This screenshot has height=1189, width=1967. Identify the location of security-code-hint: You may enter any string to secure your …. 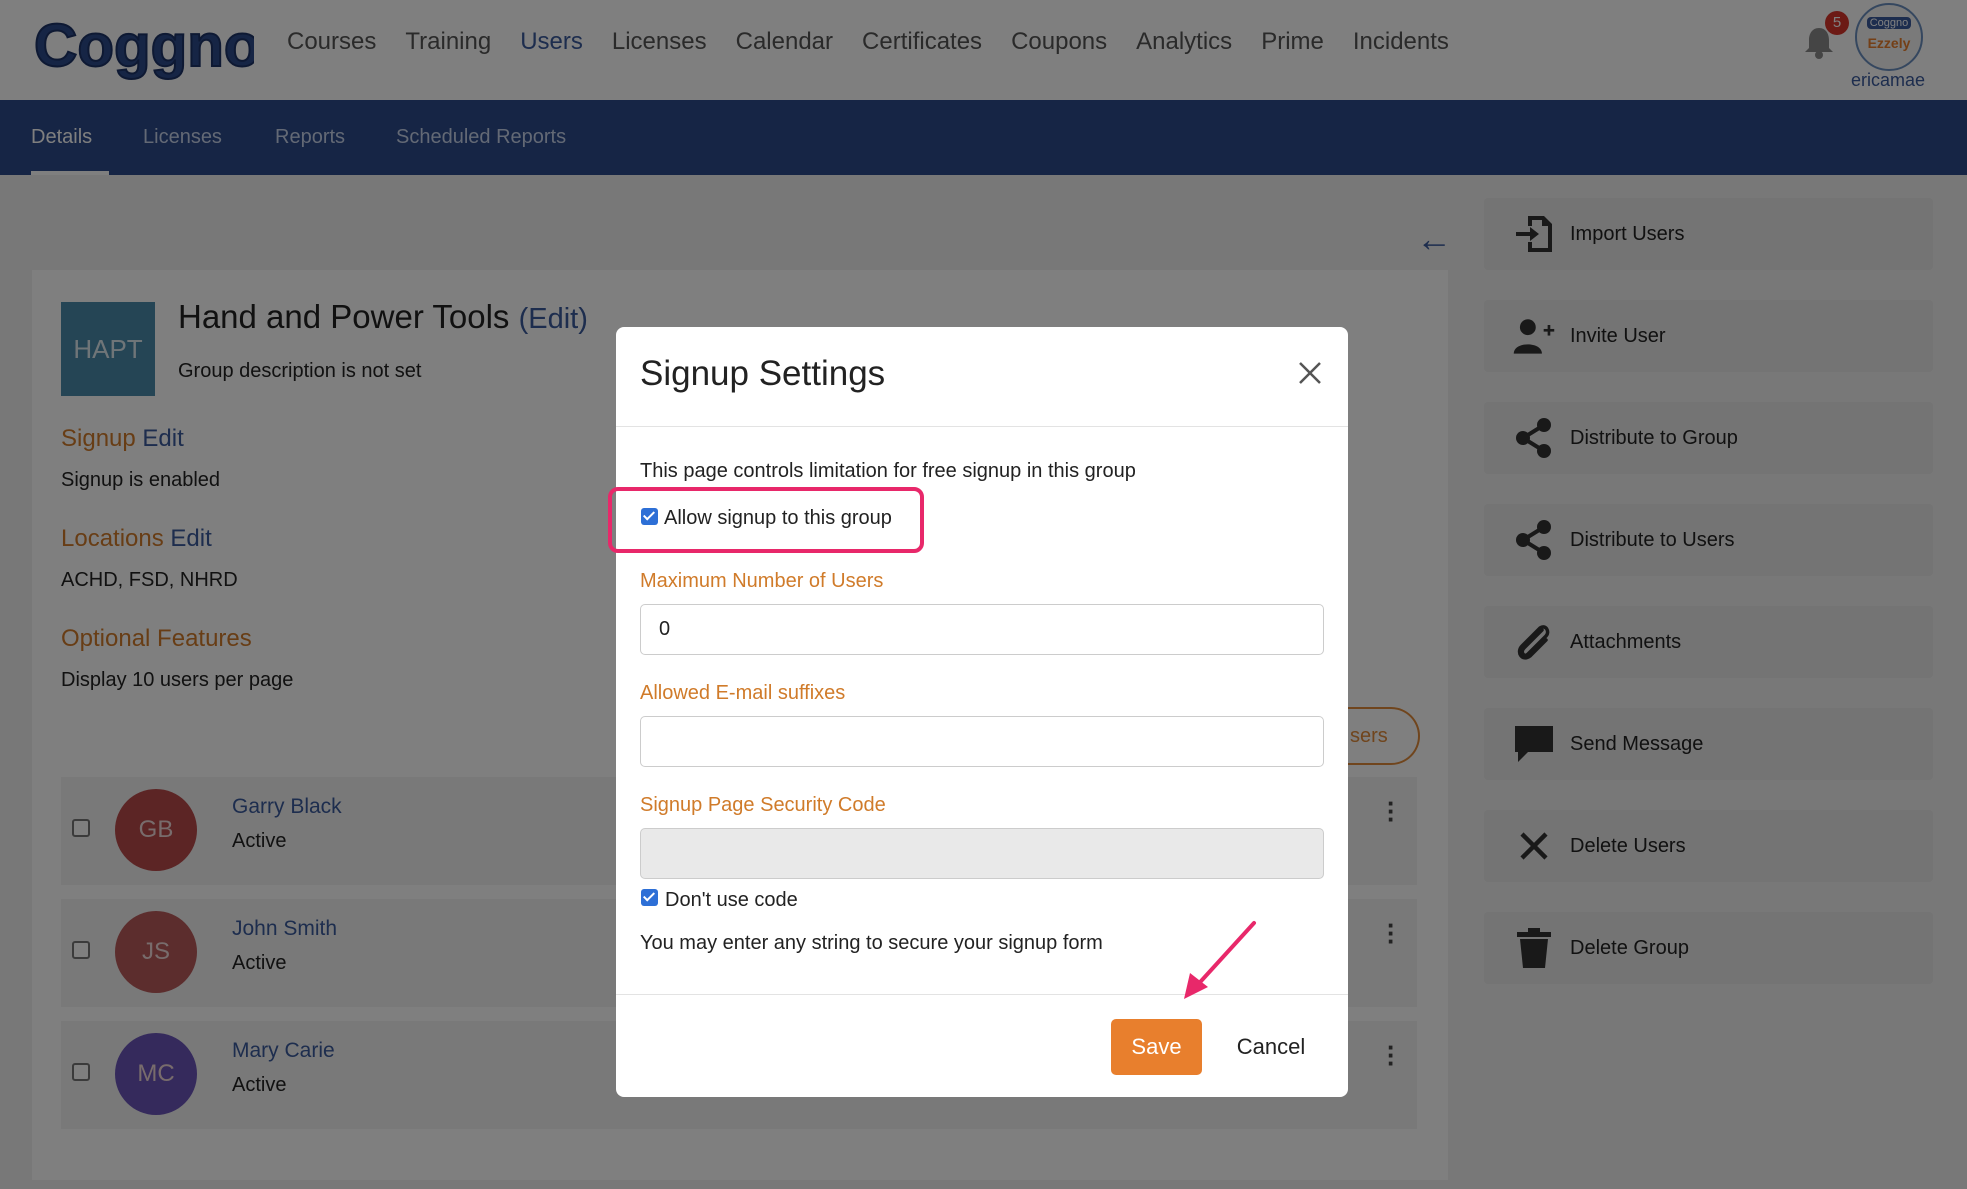
(871, 943).